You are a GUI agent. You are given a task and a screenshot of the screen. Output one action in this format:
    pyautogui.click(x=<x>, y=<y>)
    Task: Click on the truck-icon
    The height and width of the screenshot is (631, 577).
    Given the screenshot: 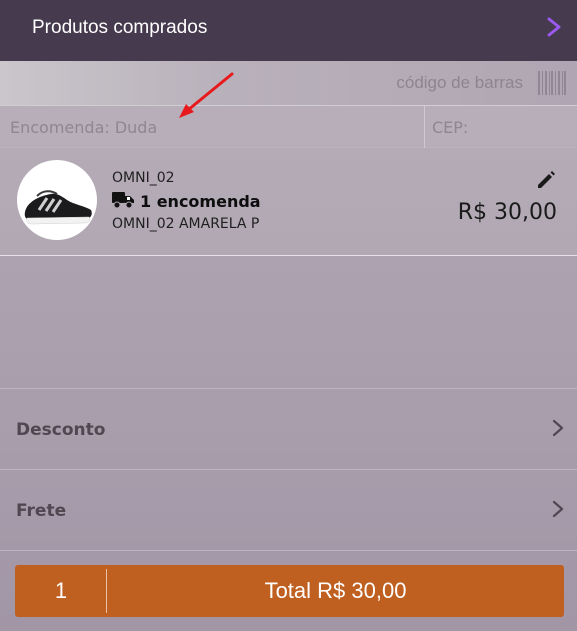 What is the action you would take?
    pyautogui.click(x=123, y=200)
    